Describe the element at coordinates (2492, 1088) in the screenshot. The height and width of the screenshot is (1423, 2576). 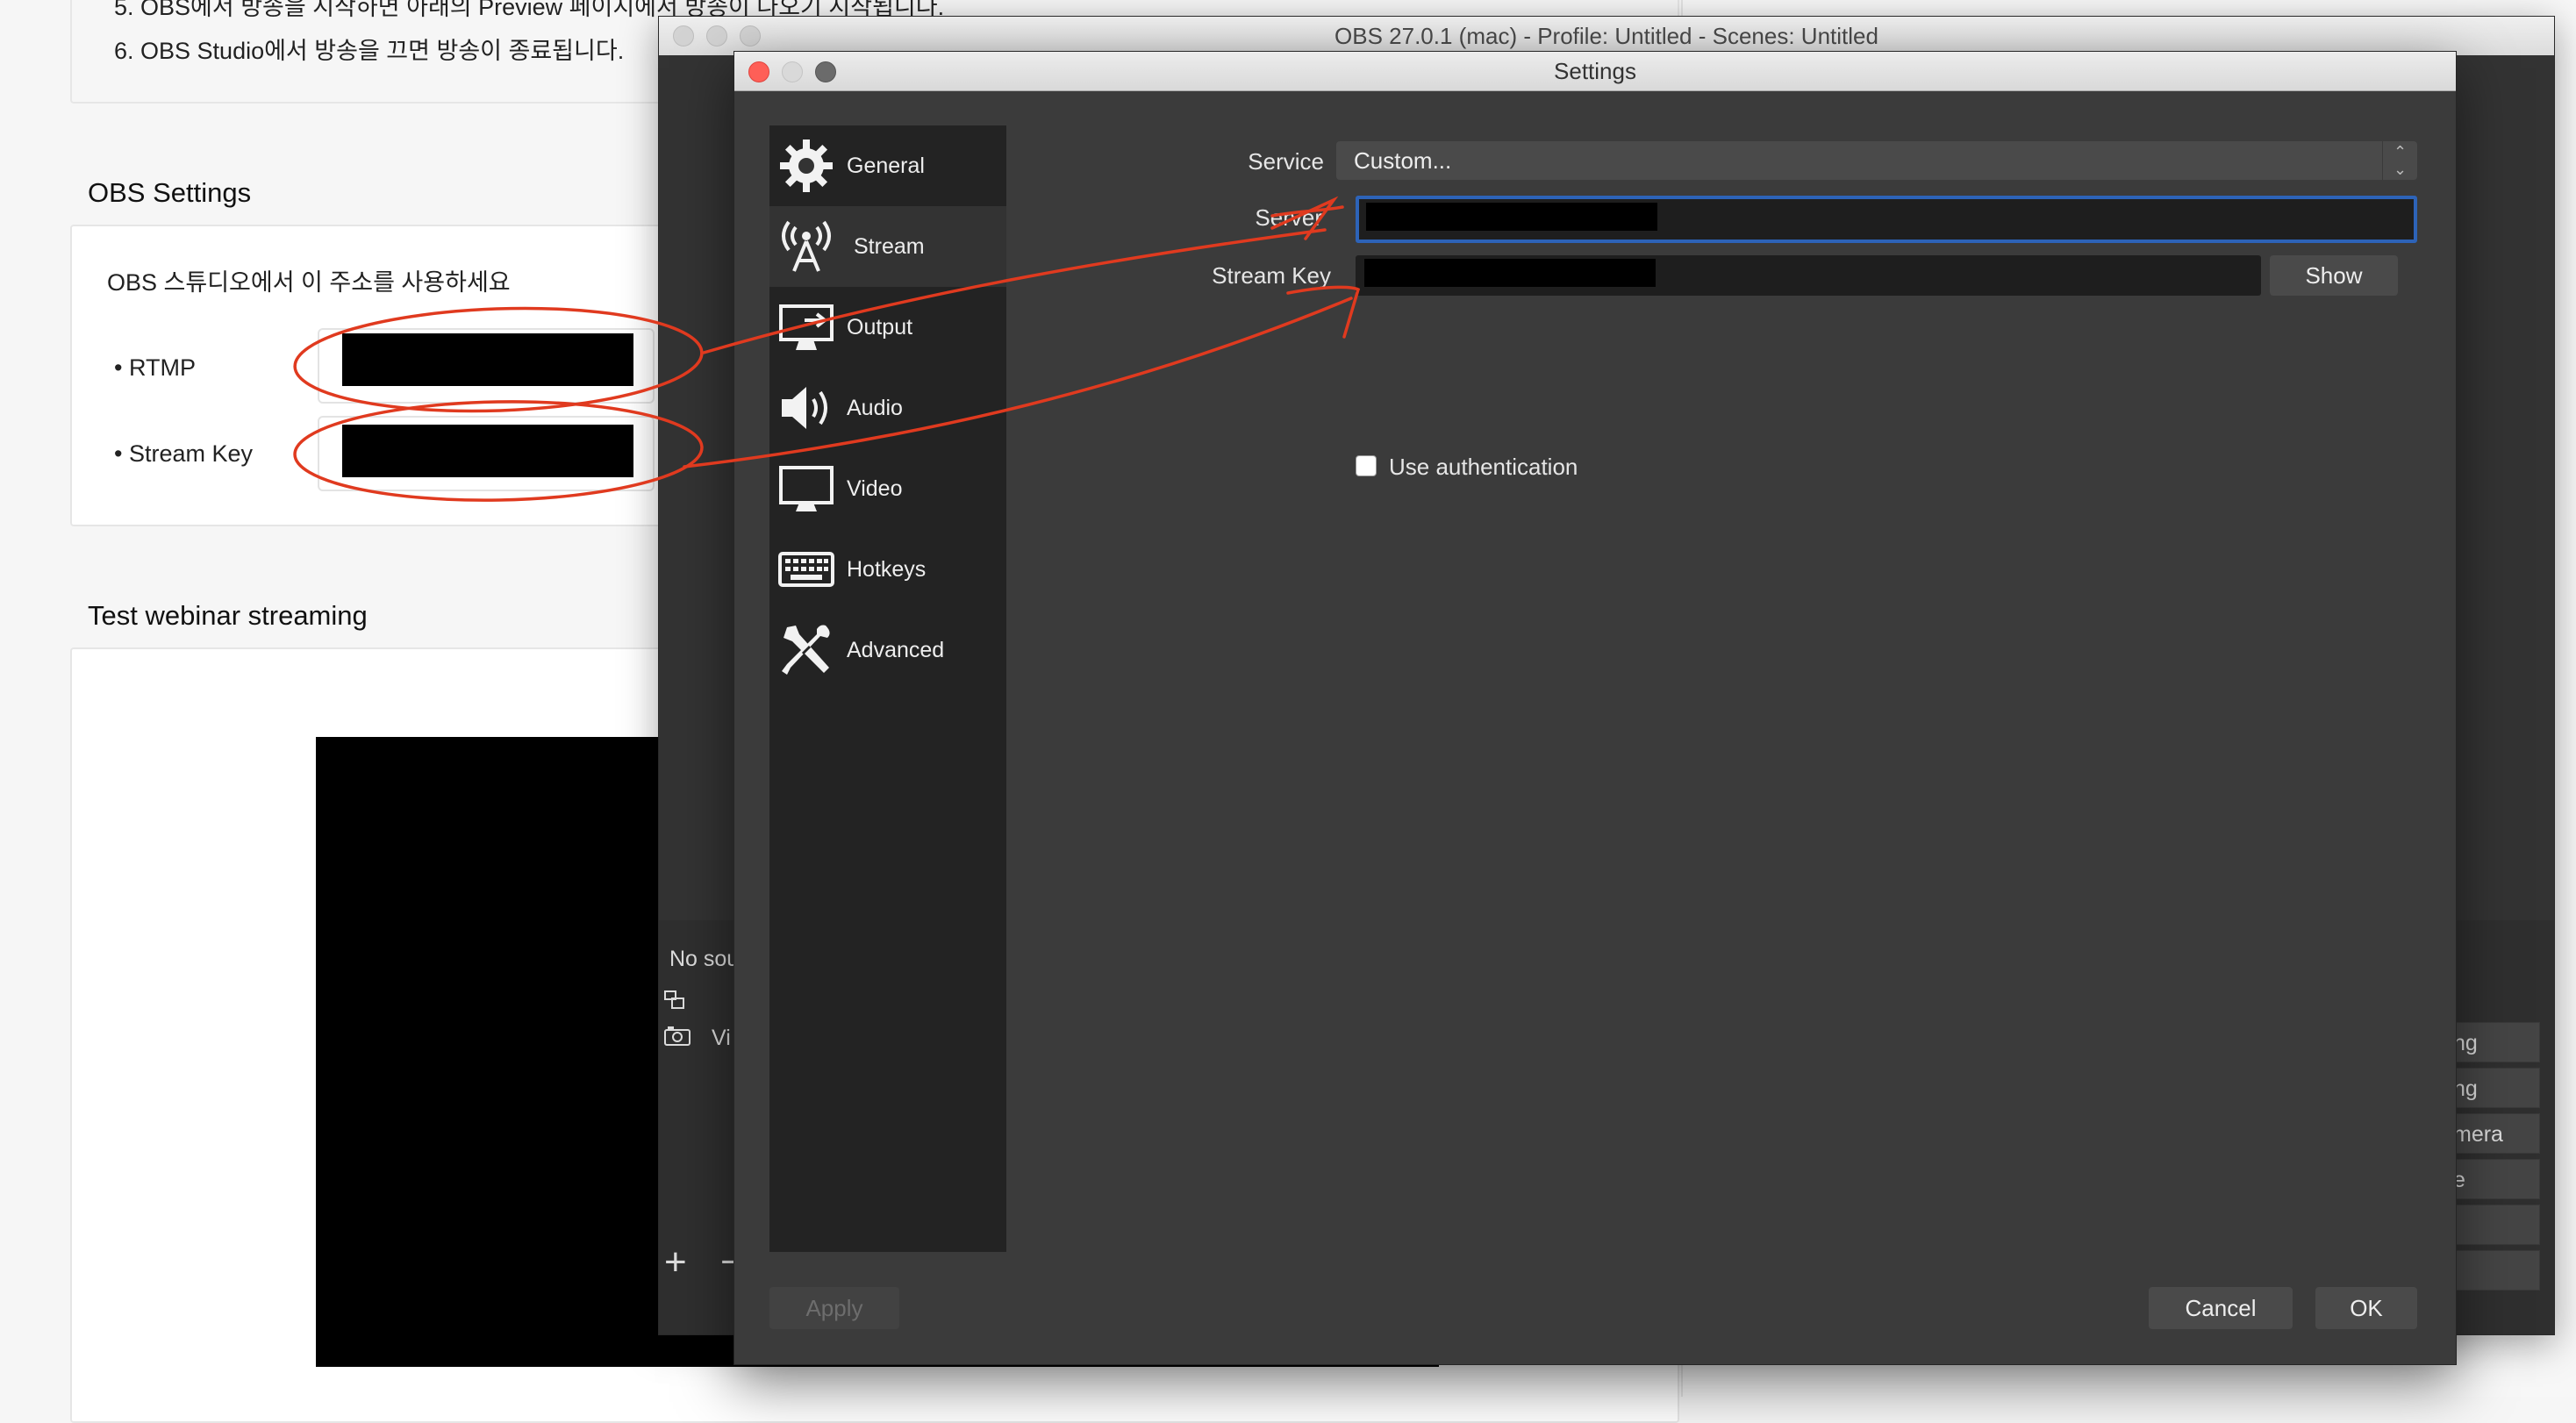
I see `control-button-2: ng` at that location.